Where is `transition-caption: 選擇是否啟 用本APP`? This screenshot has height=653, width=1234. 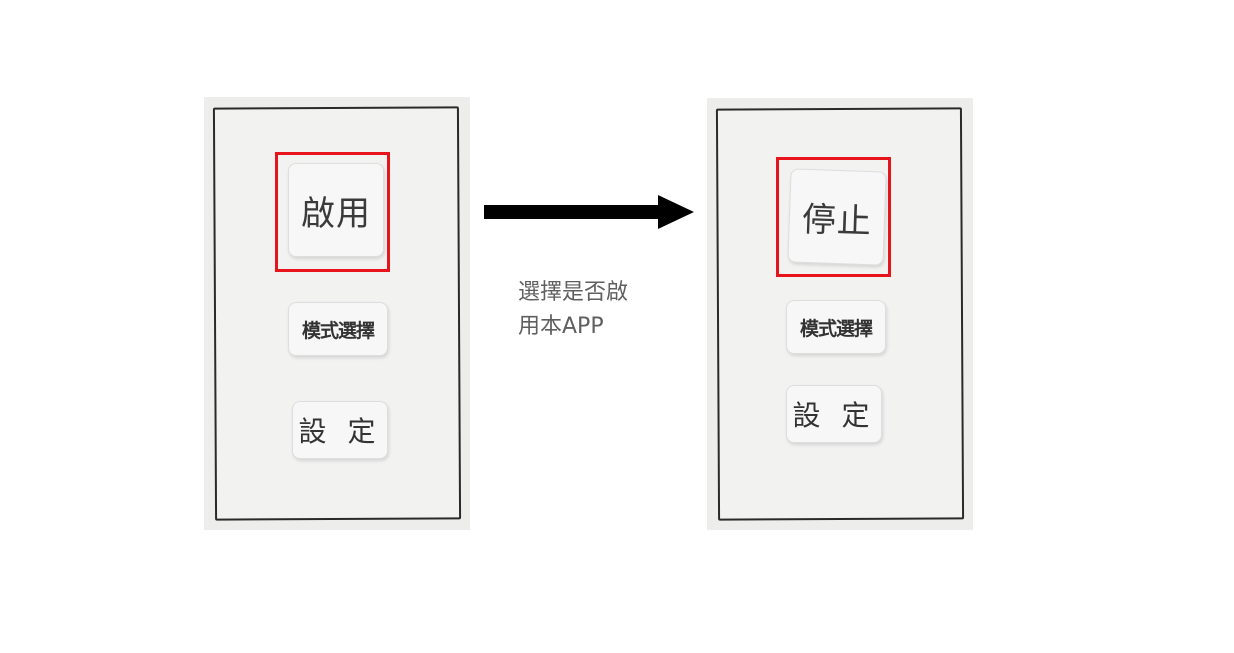
transition-caption: 選擇是否啟 用本APP is located at coordinates (593, 310).